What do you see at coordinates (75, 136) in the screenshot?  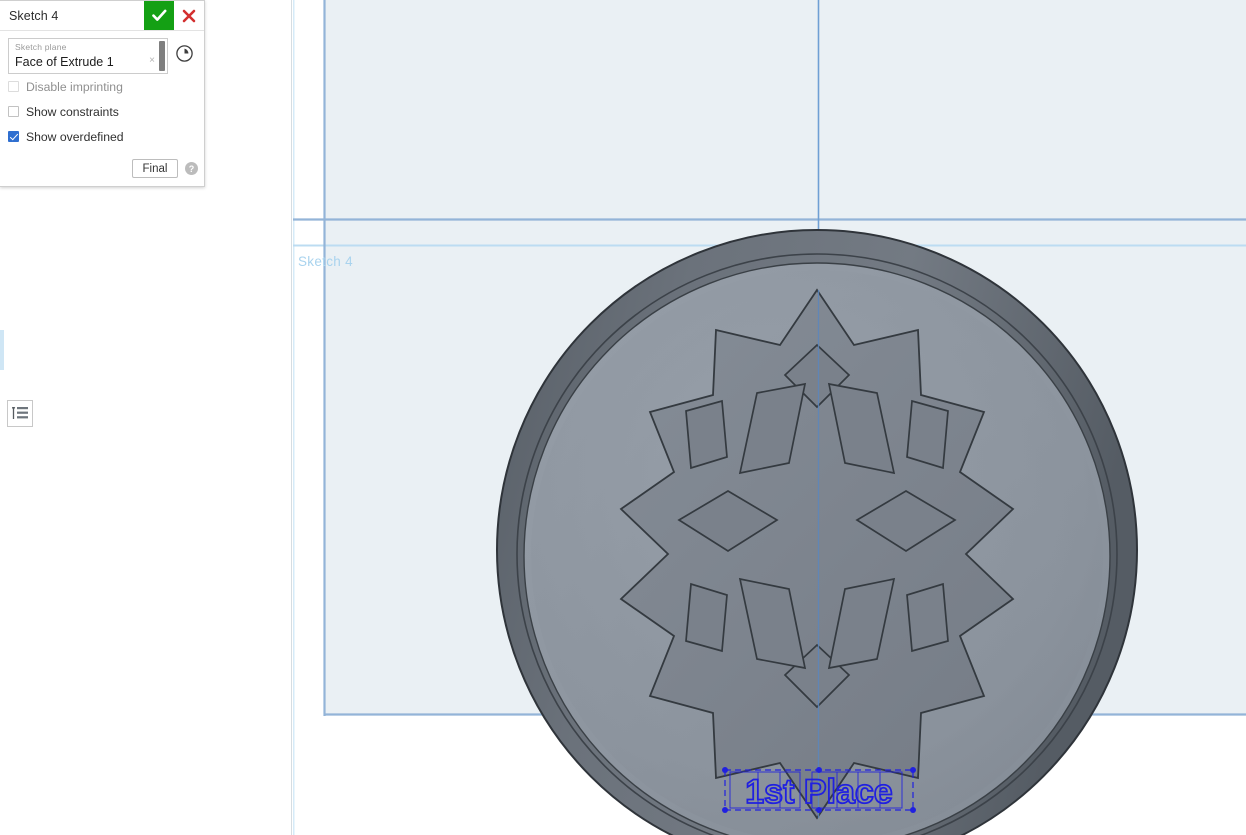 I see `show-overdefined-label: Show overdefined` at bounding box center [75, 136].